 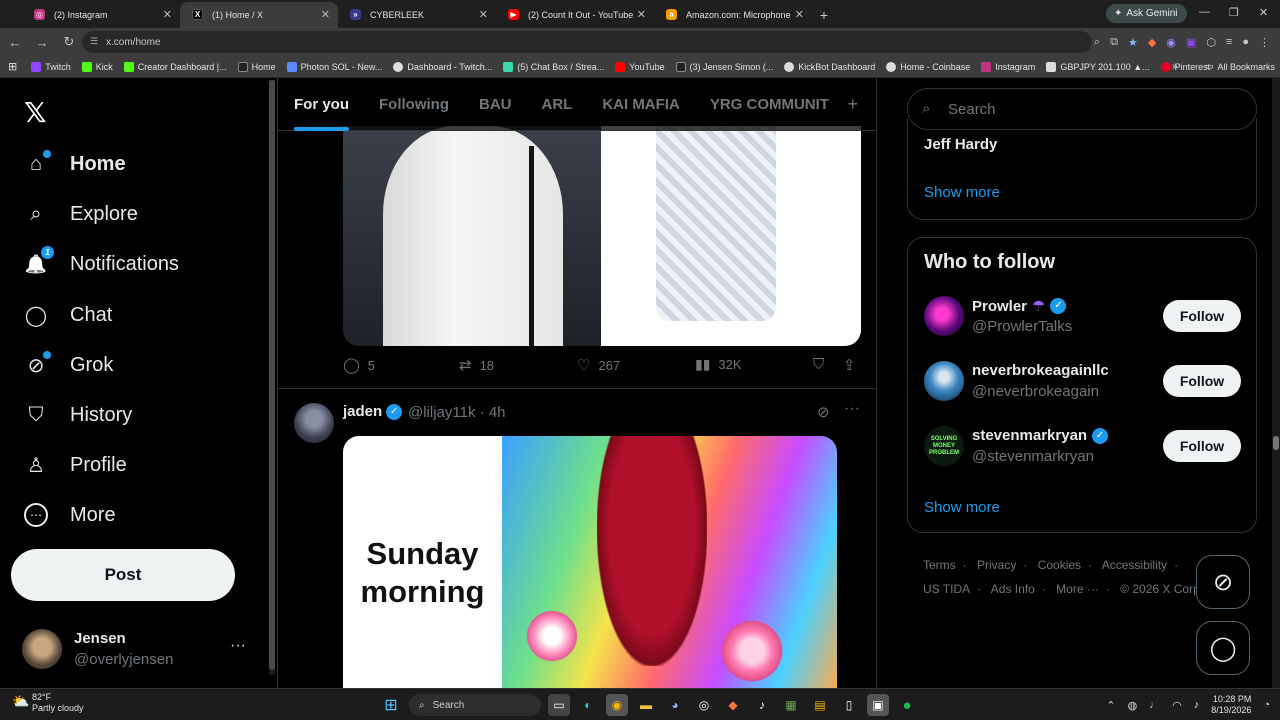 I want to click on windows-start-icon: ⊞, so click(x=391, y=705).